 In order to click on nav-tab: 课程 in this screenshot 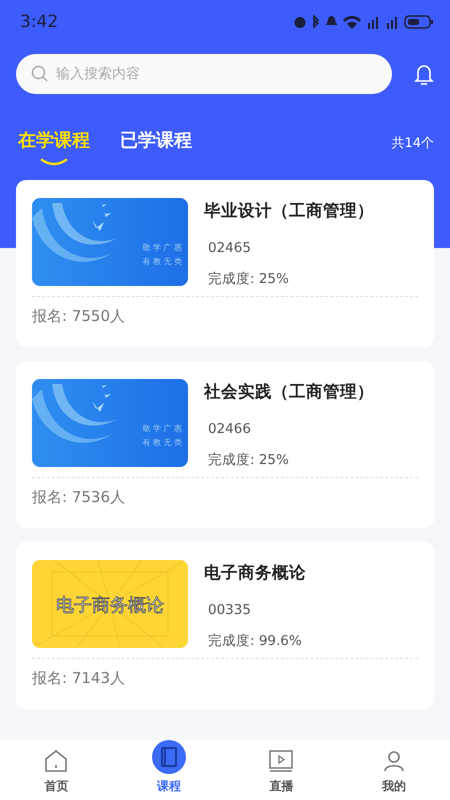, I will do `click(168, 770)`.